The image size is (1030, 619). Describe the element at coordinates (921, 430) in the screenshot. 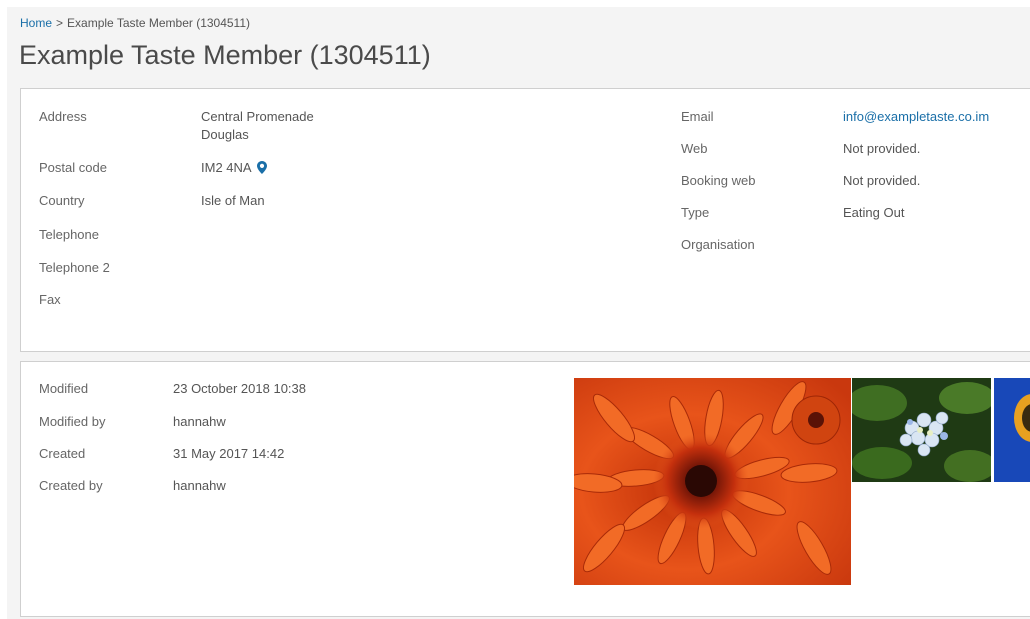

I see `gallery-image-hydrangea` at that location.